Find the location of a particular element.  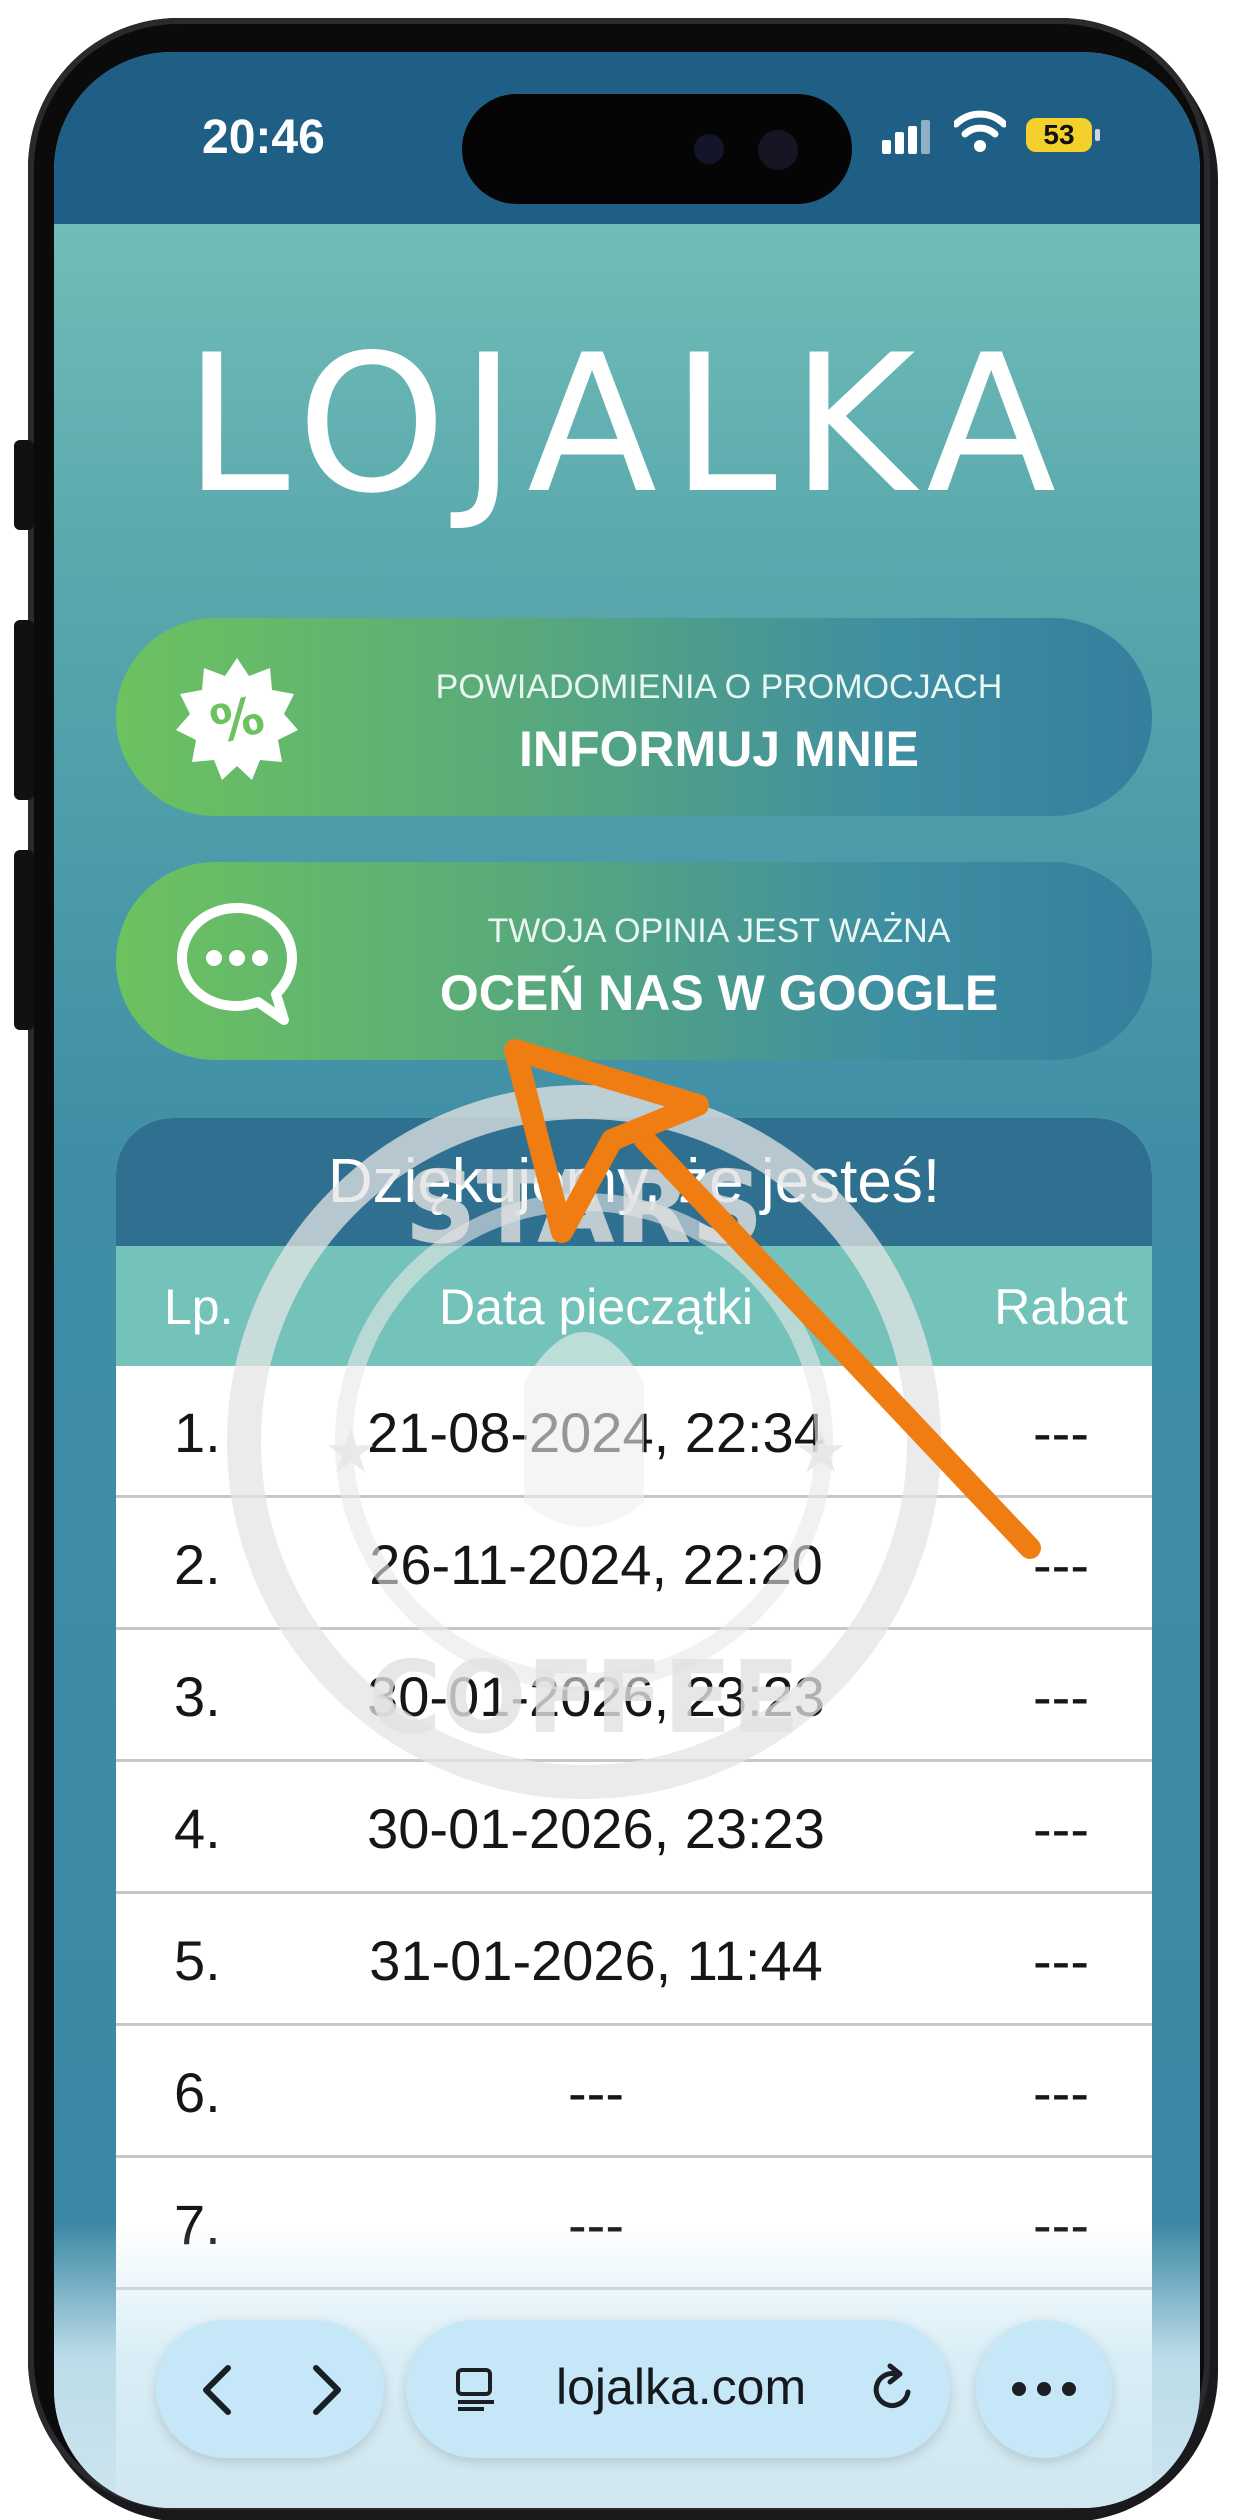

row-number: 2. is located at coordinates (197, 1564).